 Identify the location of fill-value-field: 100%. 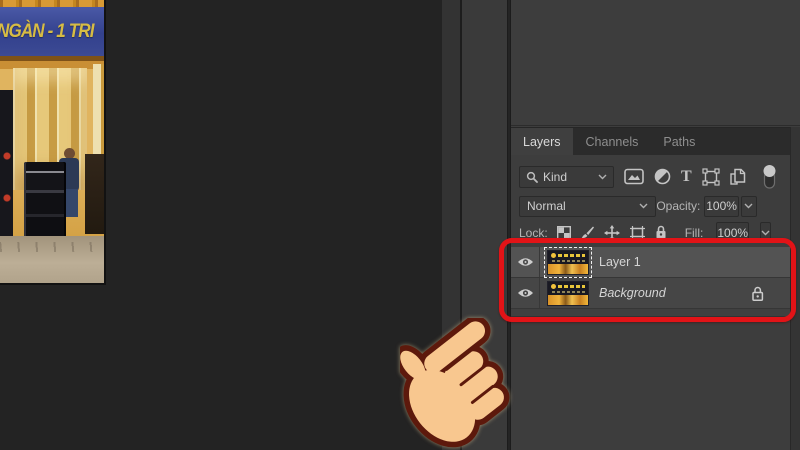
(733, 232).